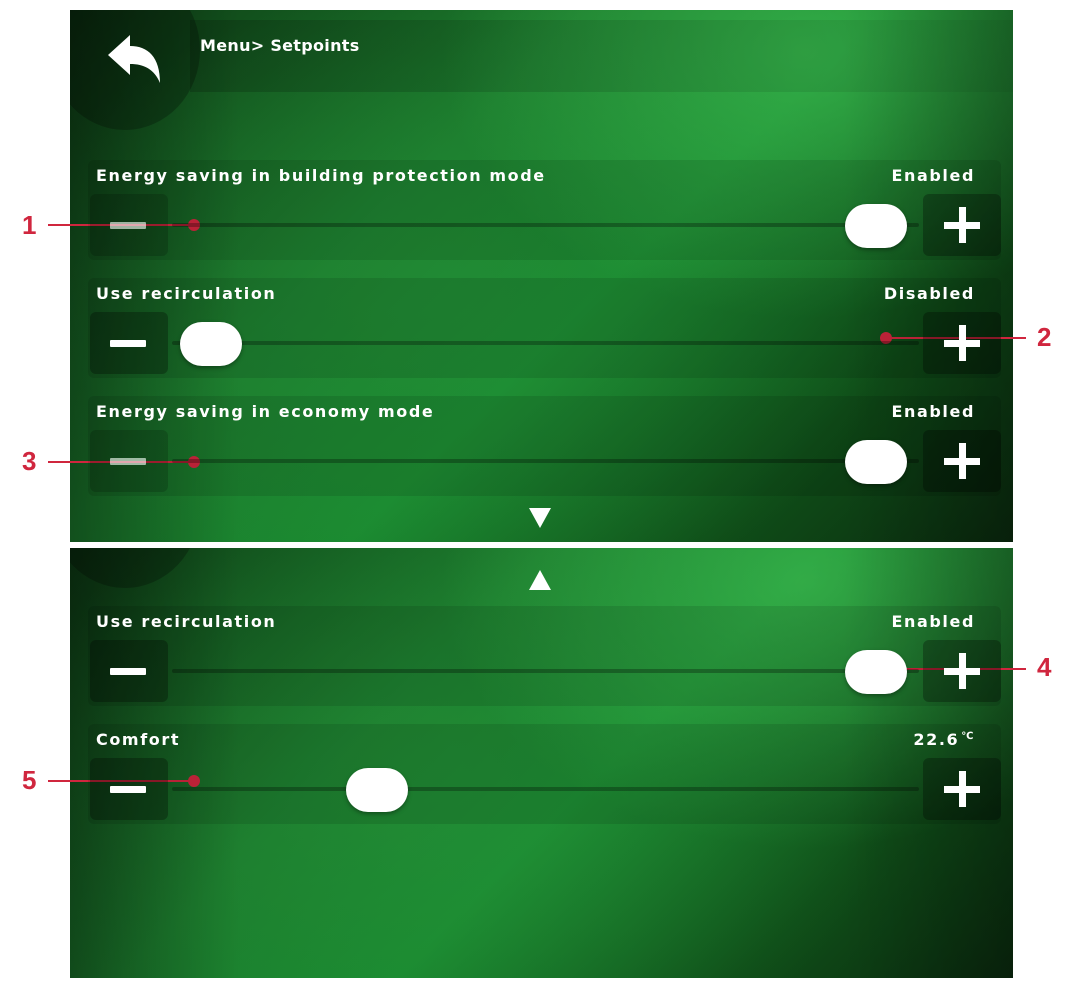  Describe the element at coordinates (601, 56) in the screenshot. I see `header-bar` at that location.